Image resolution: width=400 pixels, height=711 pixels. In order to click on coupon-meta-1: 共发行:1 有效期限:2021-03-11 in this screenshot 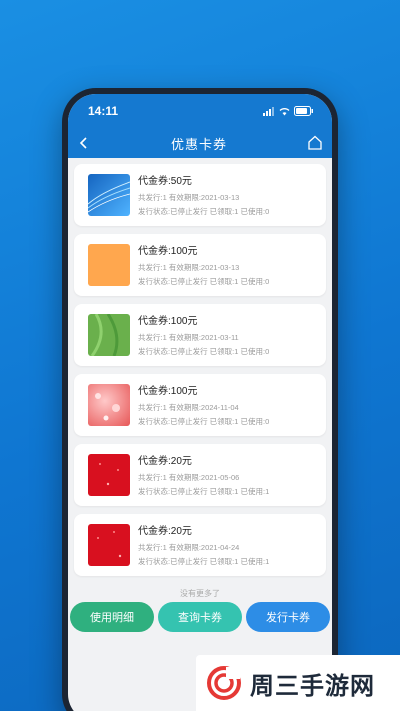, I will do `click(188, 337)`.